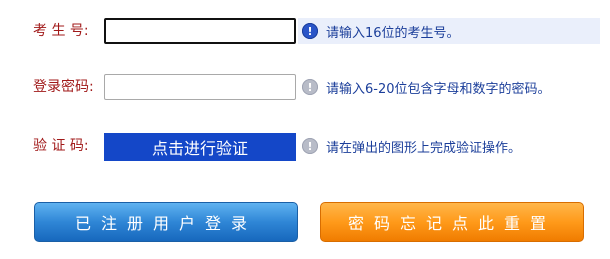 The height and width of the screenshot is (259, 610). I want to click on login-button: 已注册用户登录, so click(166, 222).